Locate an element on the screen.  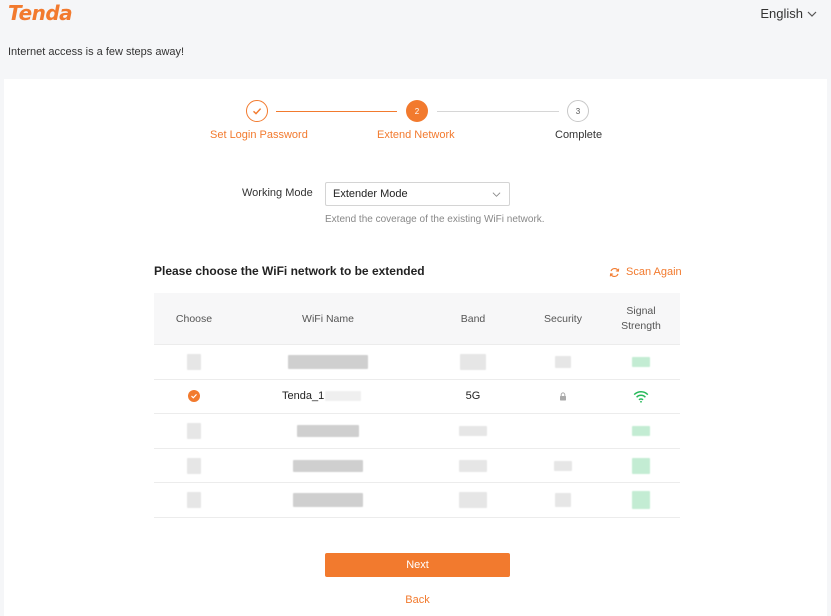
step-3-label: Complete is located at coordinates (579, 135).